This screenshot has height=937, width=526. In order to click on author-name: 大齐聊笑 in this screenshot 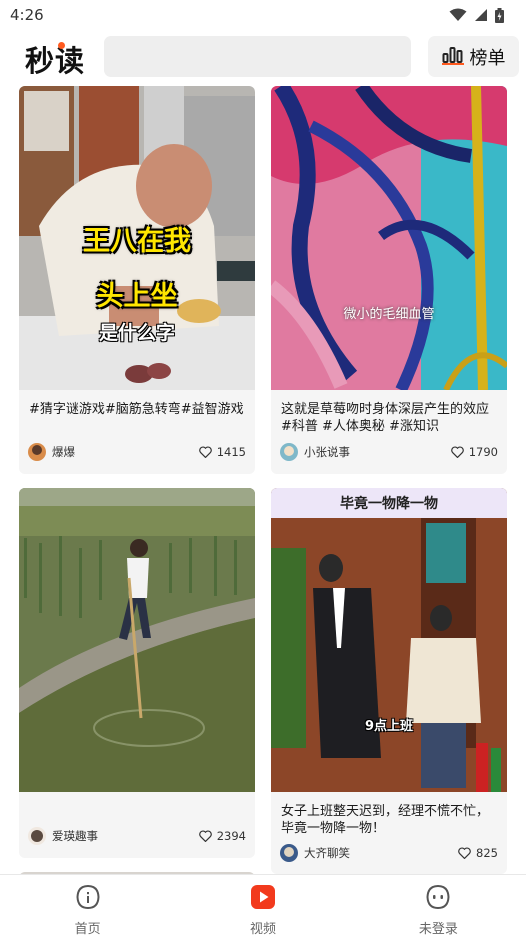, I will do `click(327, 853)`.